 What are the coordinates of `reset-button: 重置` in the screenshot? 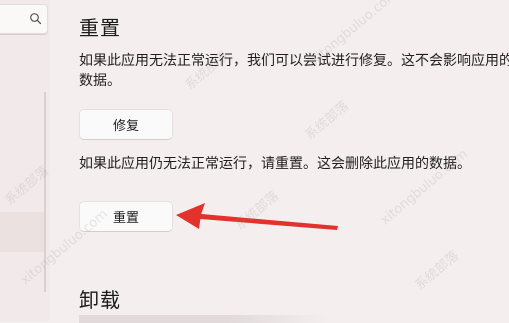 It's located at (126, 216).